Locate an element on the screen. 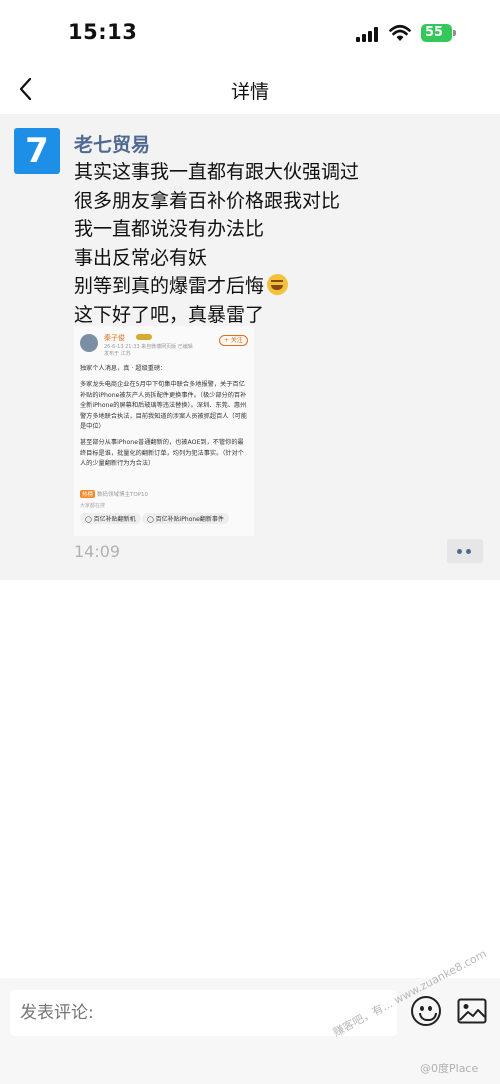 This screenshot has width=500, height=1084. embed-follow-button: + 关注 is located at coordinates (233, 340).